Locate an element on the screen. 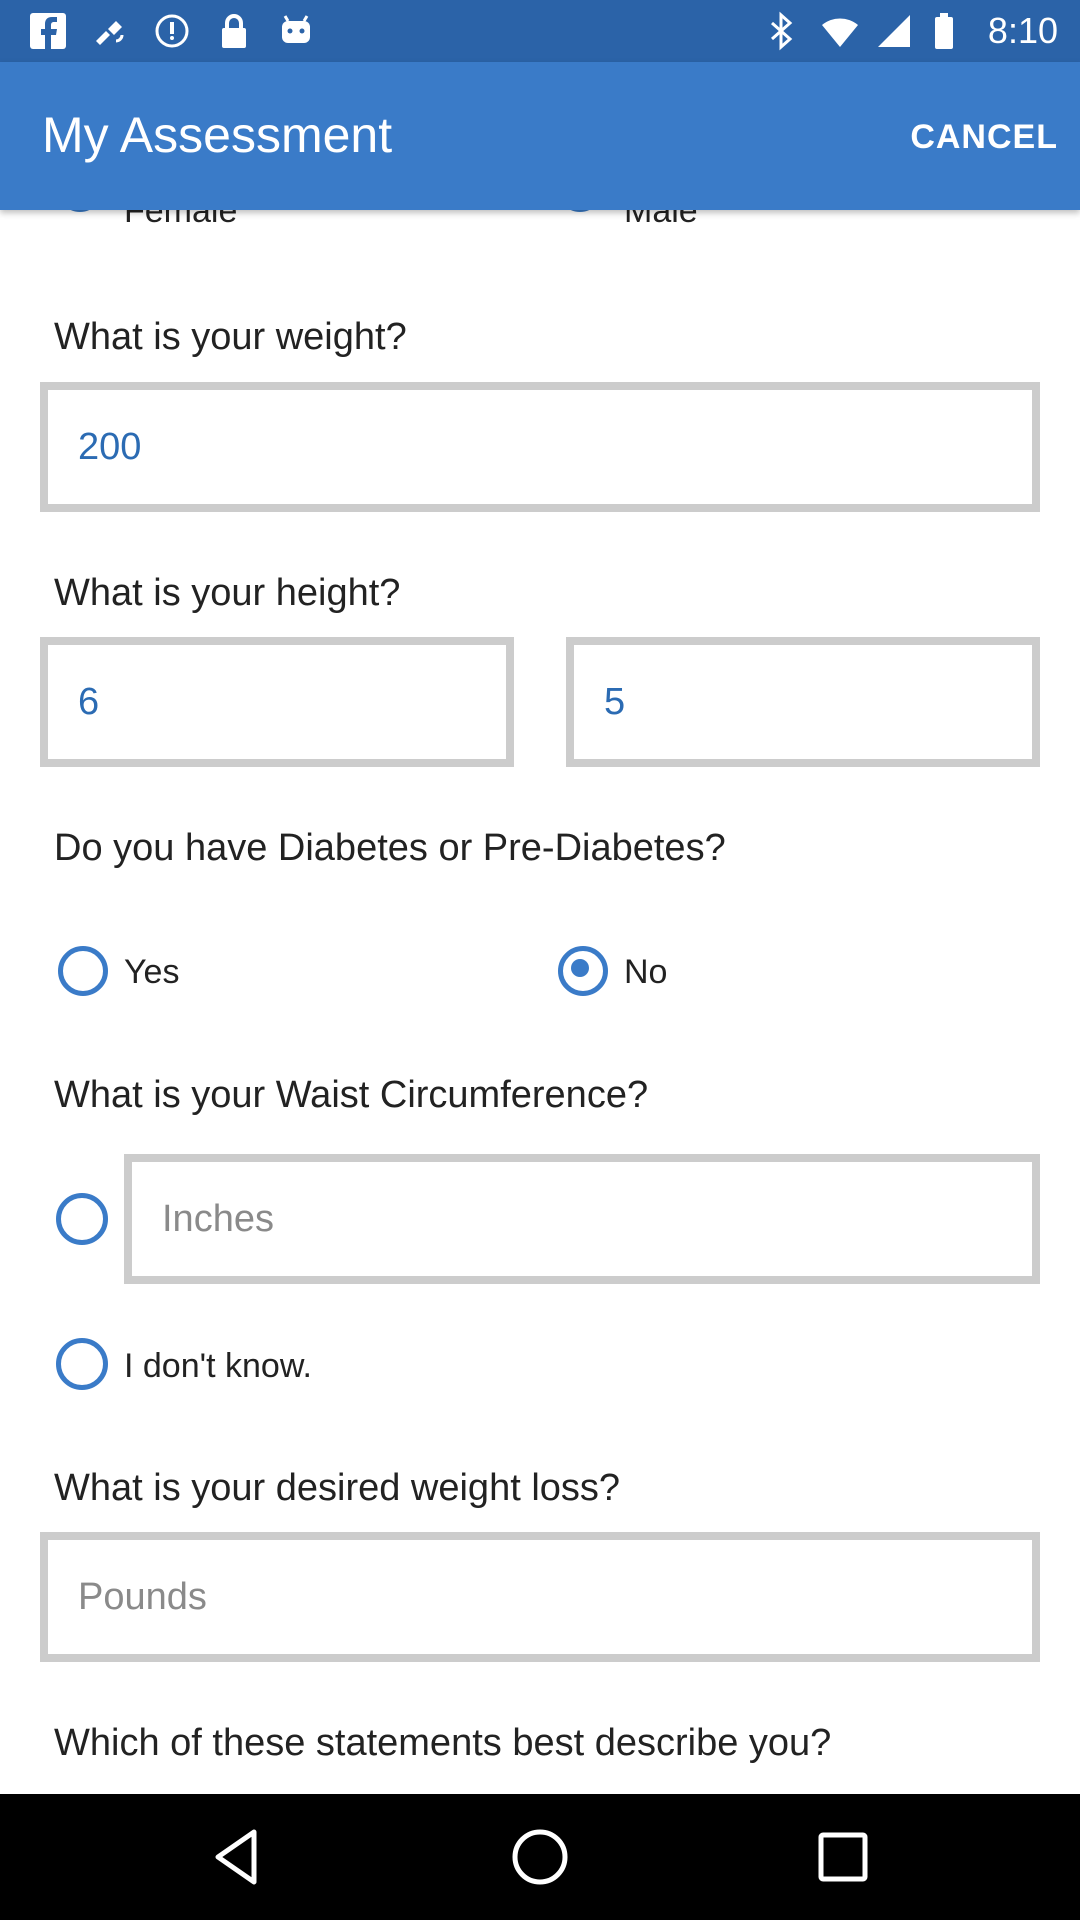 Image resolution: width=1080 pixels, height=1920 pixels. radio-diabetes-yes is located at coordinates (83, 971).